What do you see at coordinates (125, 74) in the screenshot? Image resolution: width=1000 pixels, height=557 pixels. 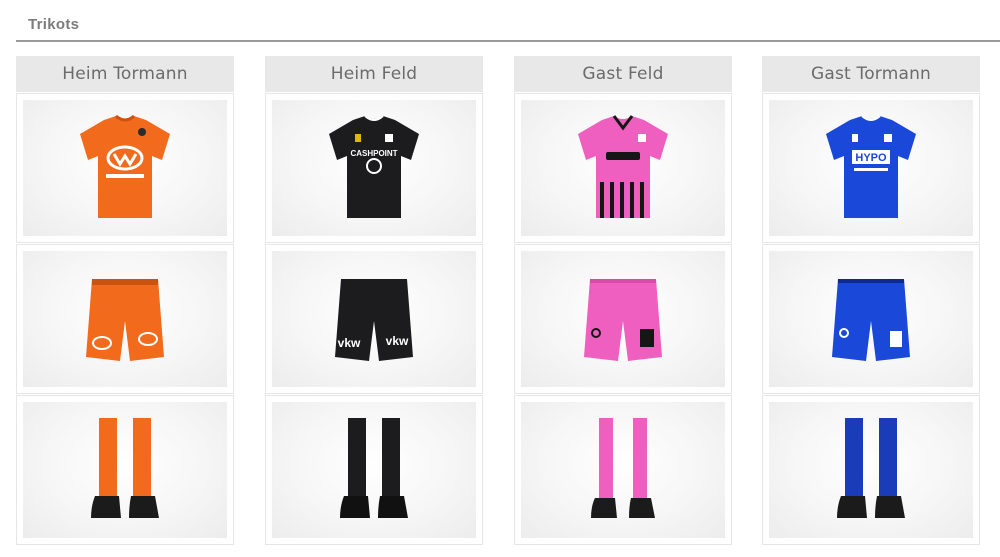 I see `column-header: Heim Tormann` at bounding box center [125, 74].